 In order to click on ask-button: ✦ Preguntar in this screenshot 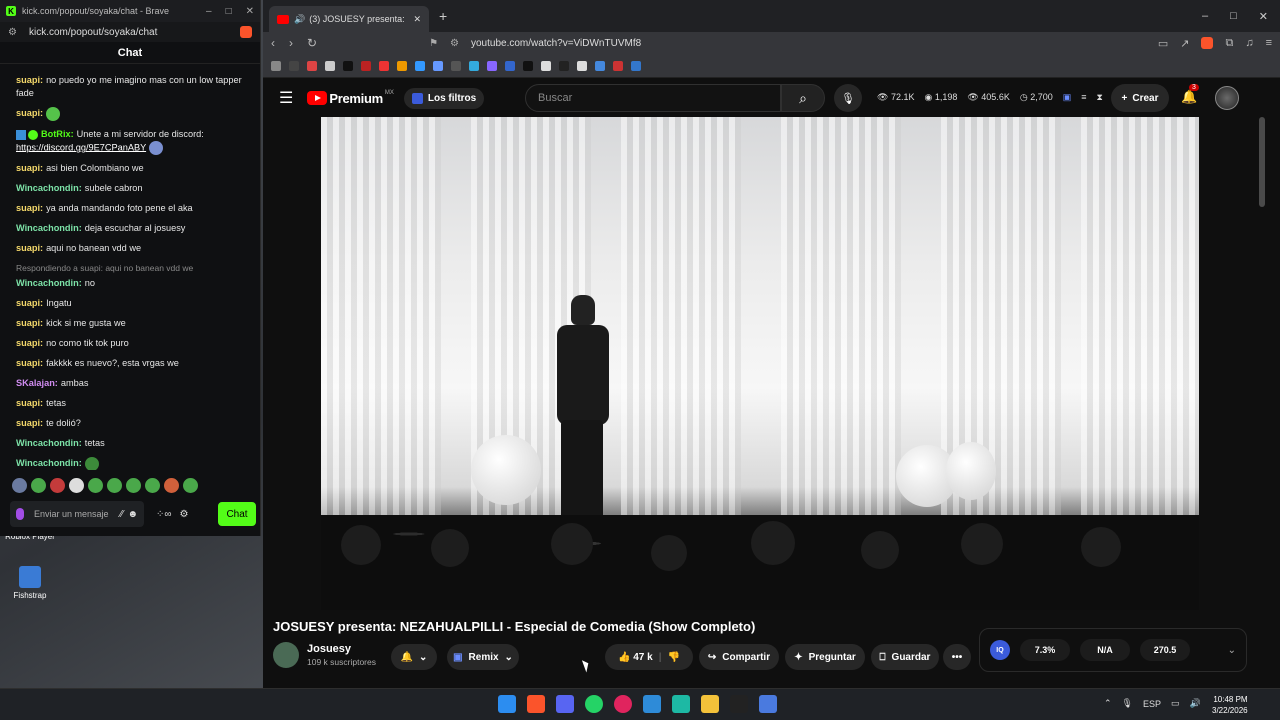, I will do `click(825, 657)`.